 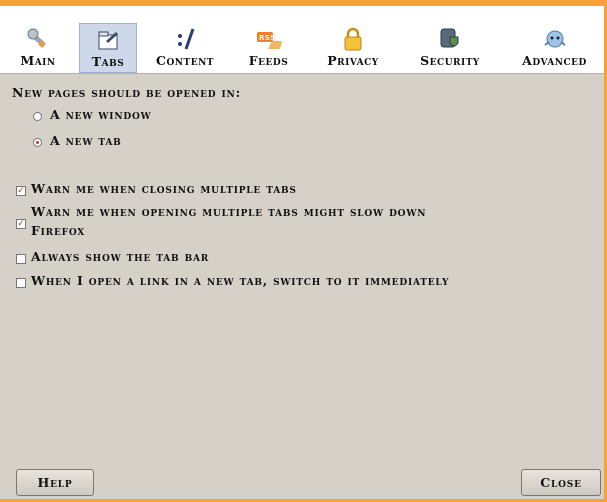 I want to click on toolbar-advanced: Advanced, so click(x=554, y=48).